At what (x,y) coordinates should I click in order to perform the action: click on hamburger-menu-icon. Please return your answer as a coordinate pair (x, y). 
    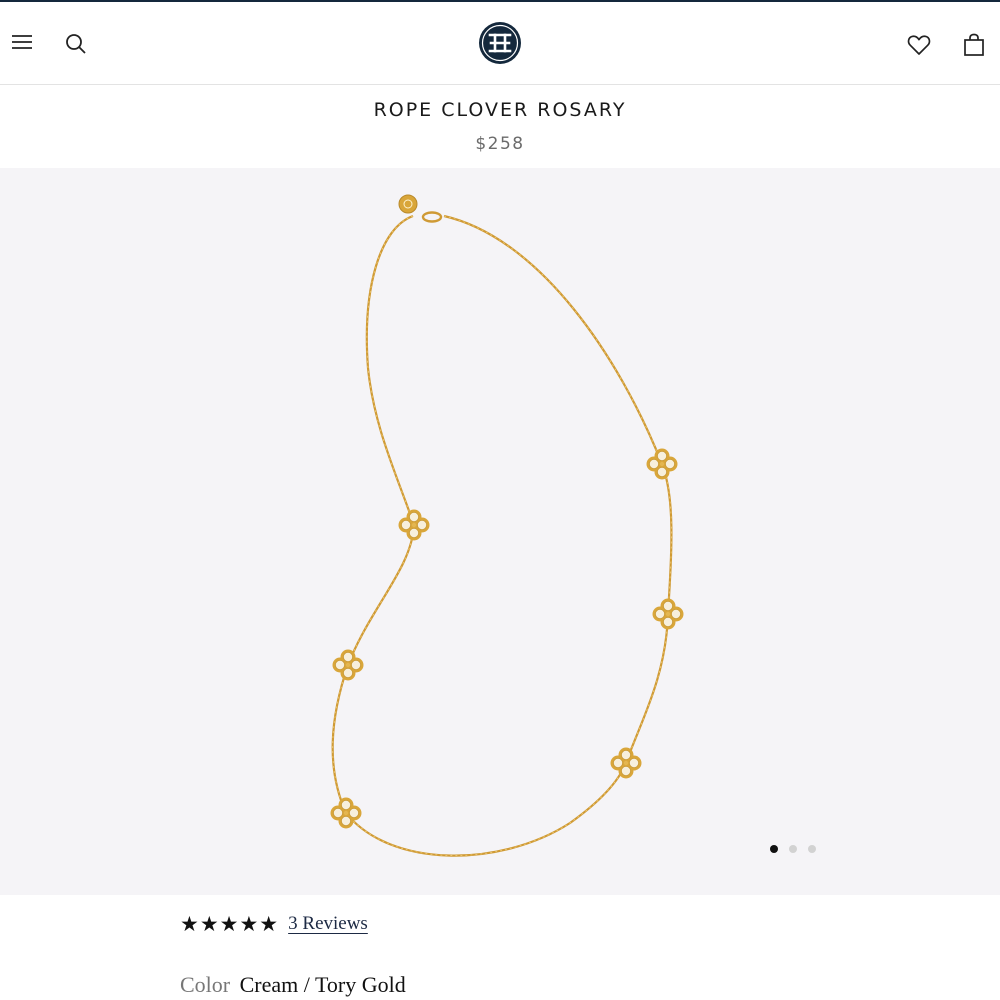
    Looking at the image, I should click on (22, 42).